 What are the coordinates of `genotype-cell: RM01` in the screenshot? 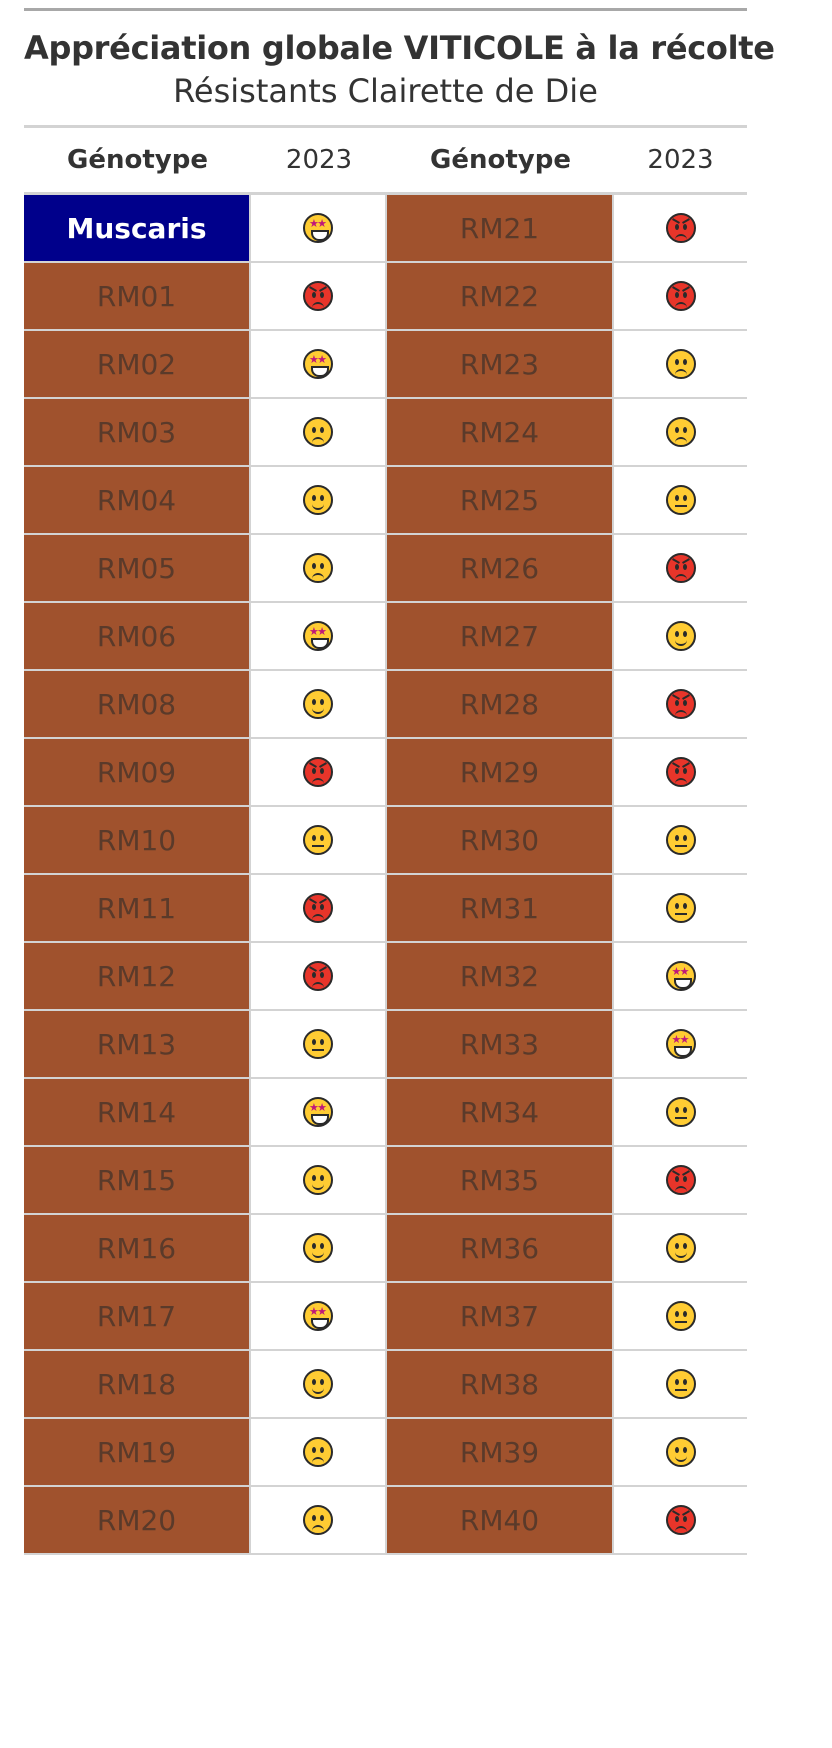 It's located at (137, 296).